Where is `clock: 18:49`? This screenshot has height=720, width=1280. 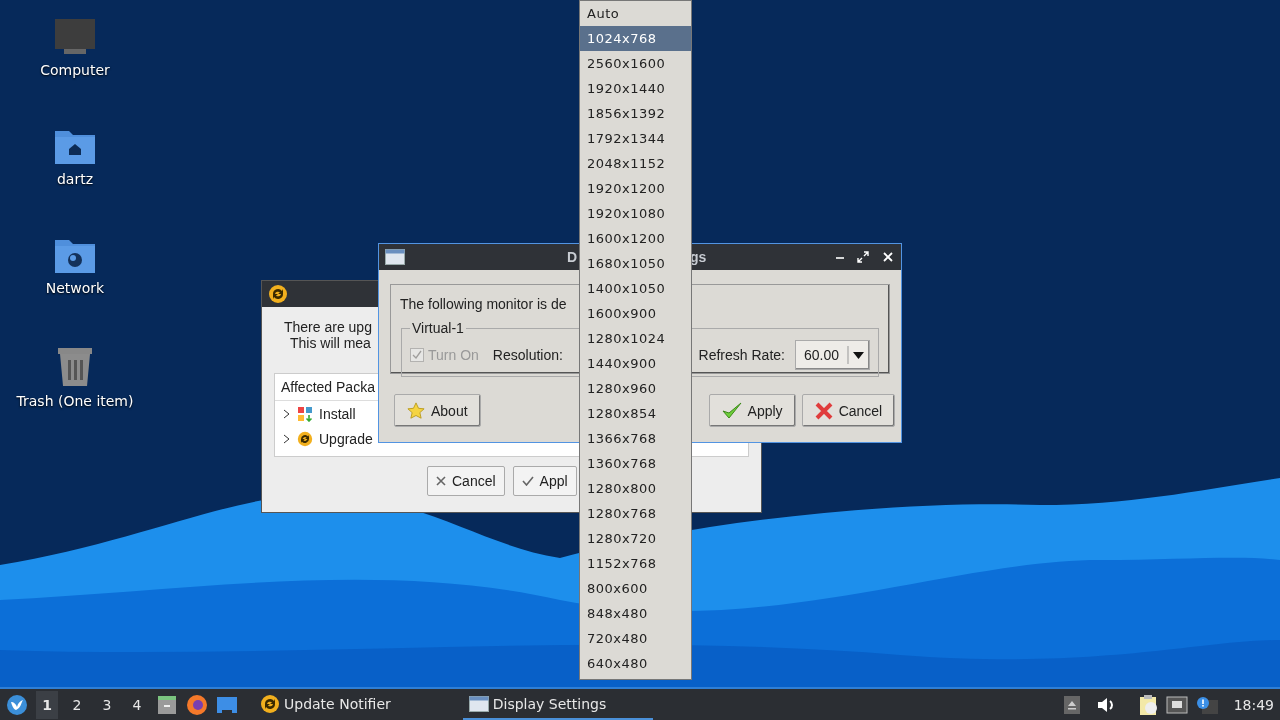
clock: 18:49 is located at coordinates (1253, 704).